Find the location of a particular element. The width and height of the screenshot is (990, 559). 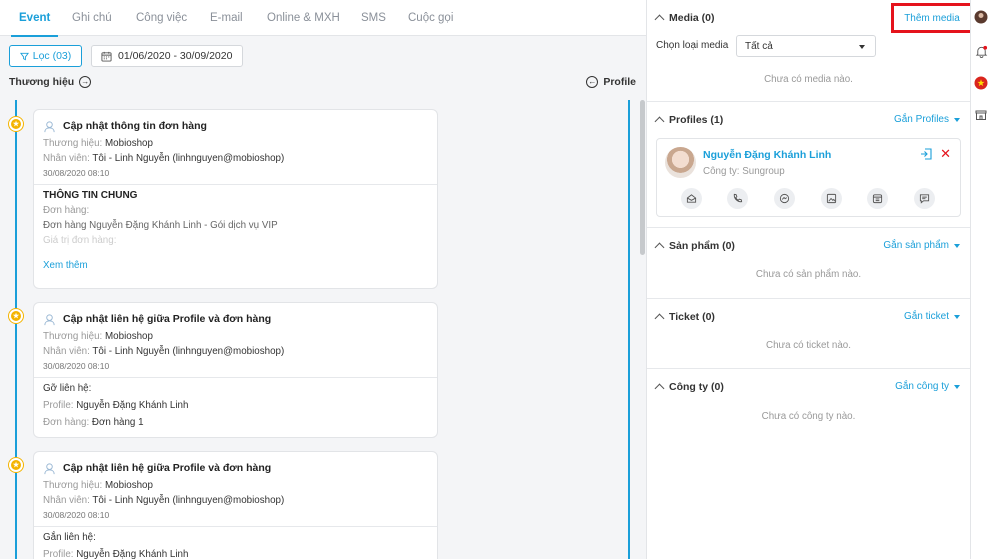

attach-products-button: Gắn sản phẩm is located at coordinates (921, 245).